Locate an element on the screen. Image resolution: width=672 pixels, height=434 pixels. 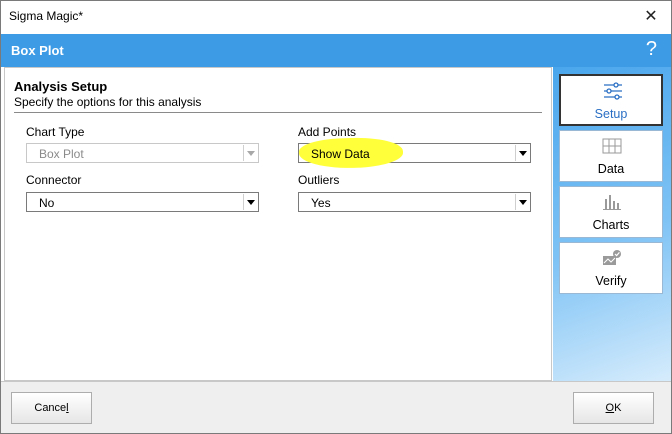
sidebar-item-label: Charts is located at coordinates (611, 225).